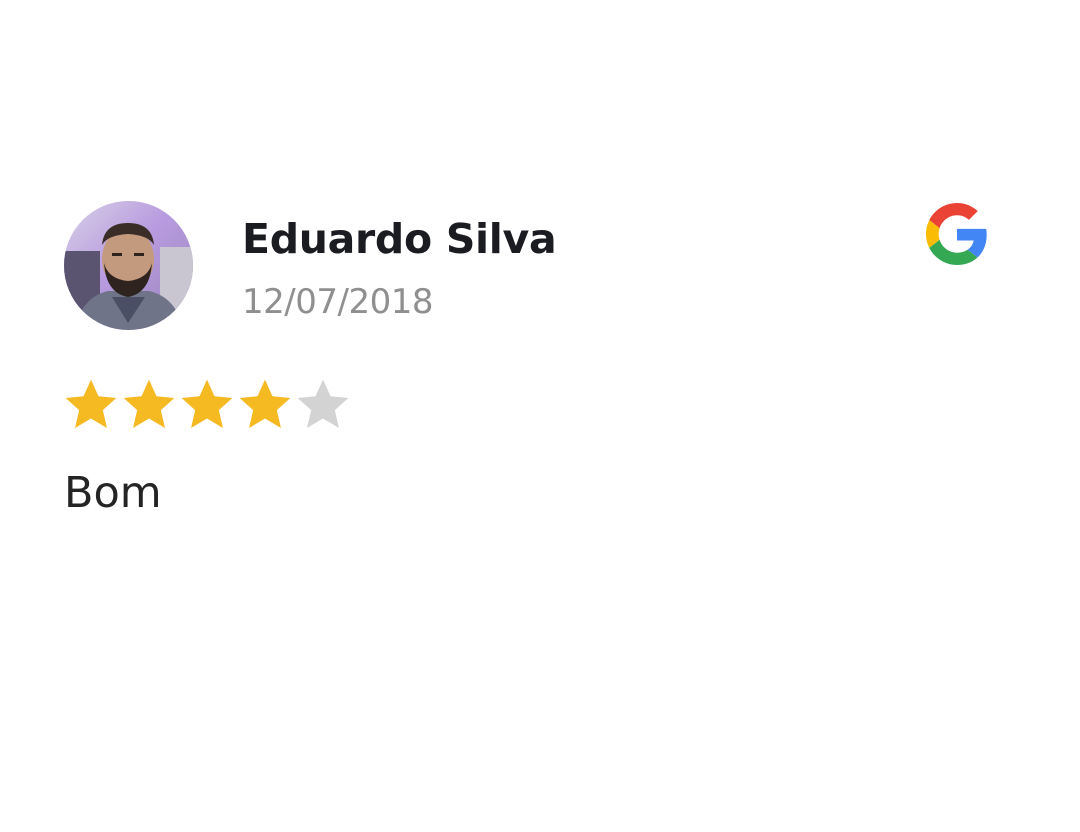  I want to click on star-rating, so click(207, 405).